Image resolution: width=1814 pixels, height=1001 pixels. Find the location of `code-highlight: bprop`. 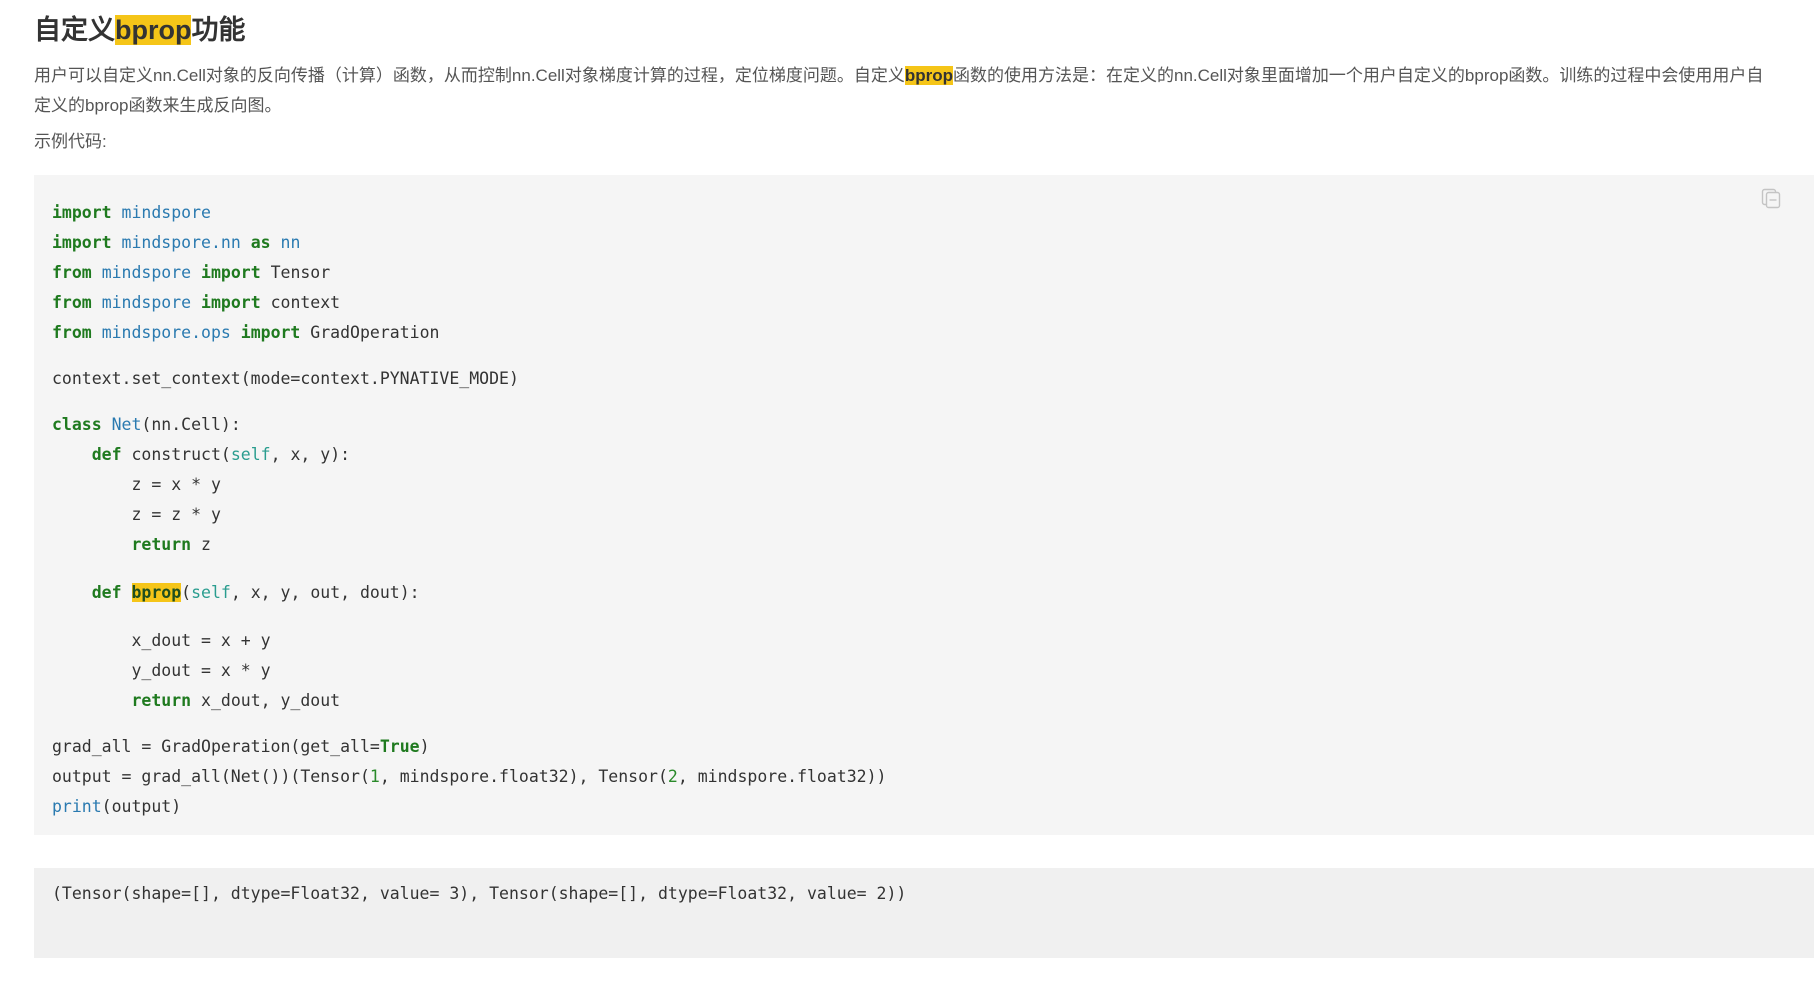

code-highlight: bprop is located at coordinates (156, 592).